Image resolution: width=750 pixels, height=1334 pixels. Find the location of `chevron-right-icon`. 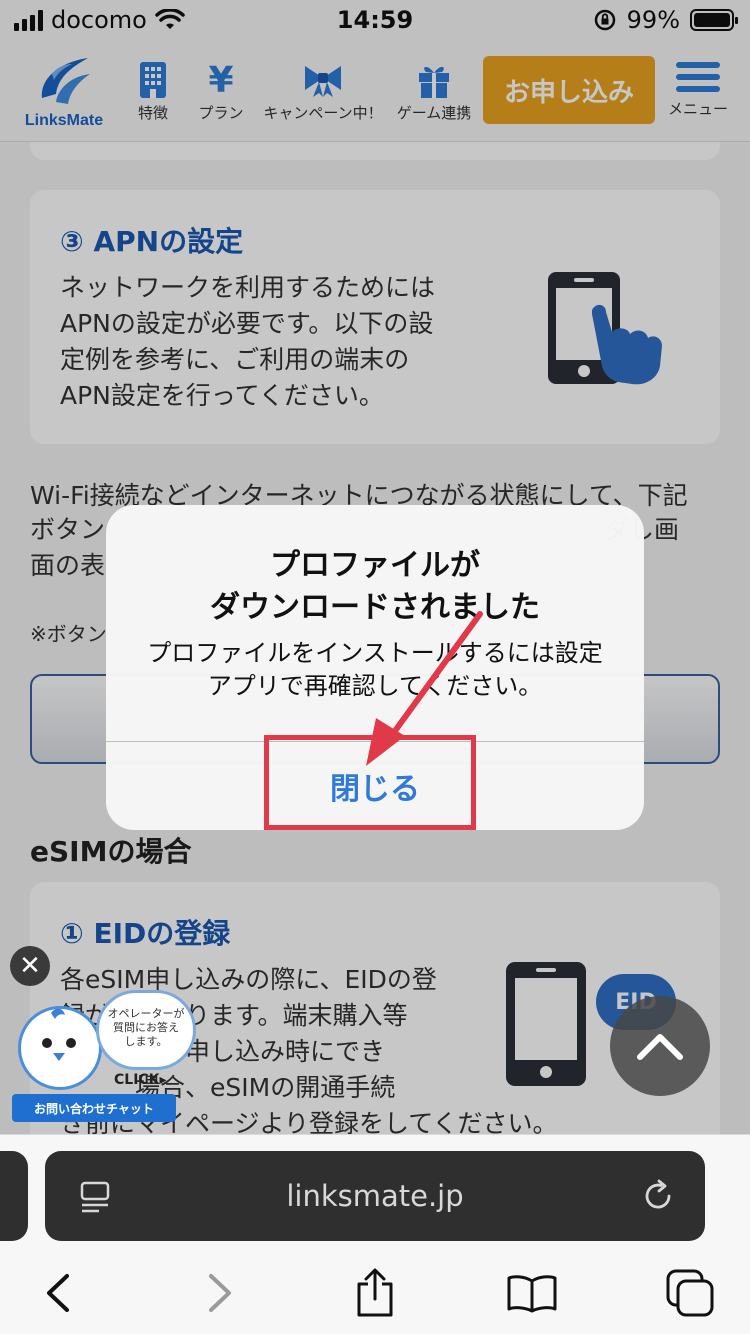

chevron-right-icon is located at coordinates (220, 1293).